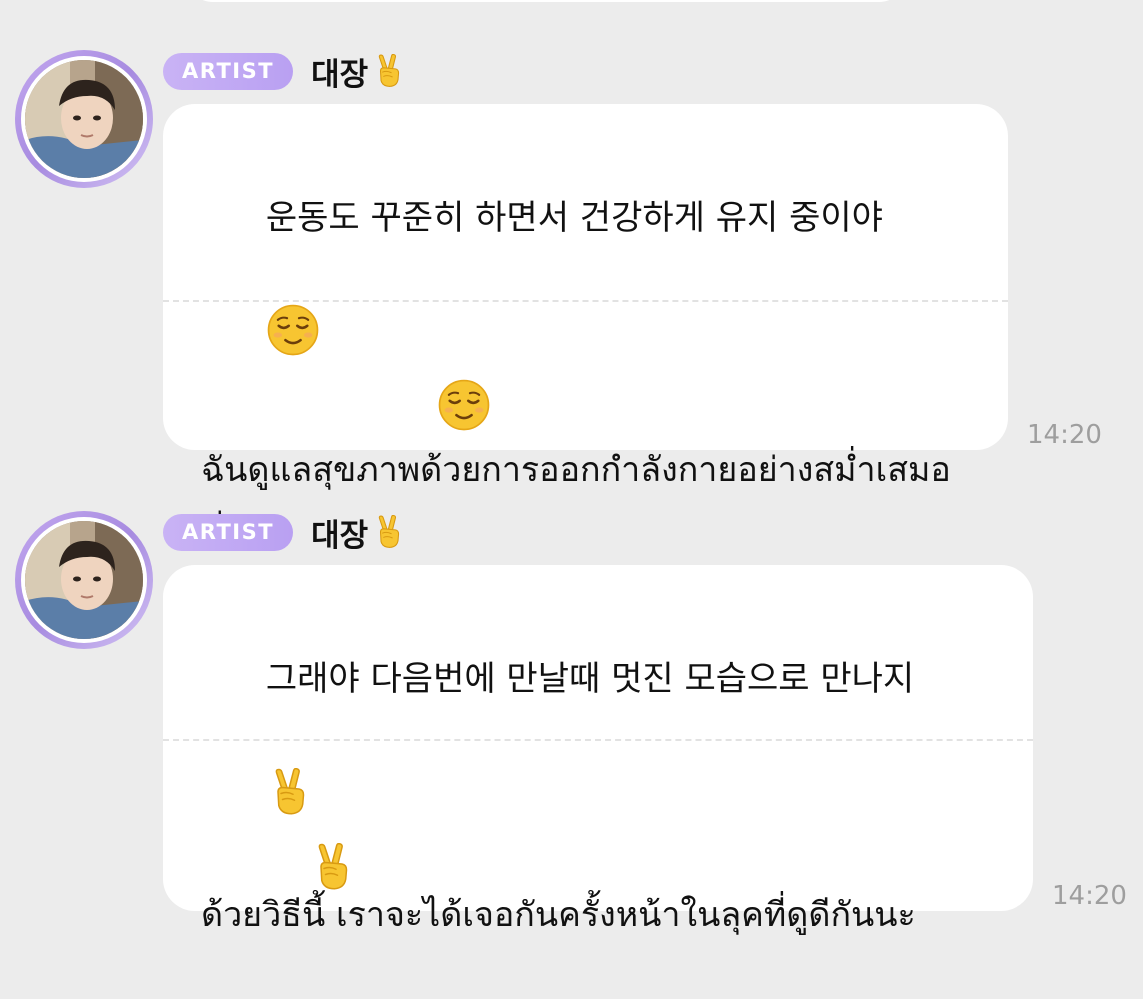  What do you see at coordinates (546, 1) in the screenshot?
I see `previous-message-bubble-edge` at bounding box center [546, 1].